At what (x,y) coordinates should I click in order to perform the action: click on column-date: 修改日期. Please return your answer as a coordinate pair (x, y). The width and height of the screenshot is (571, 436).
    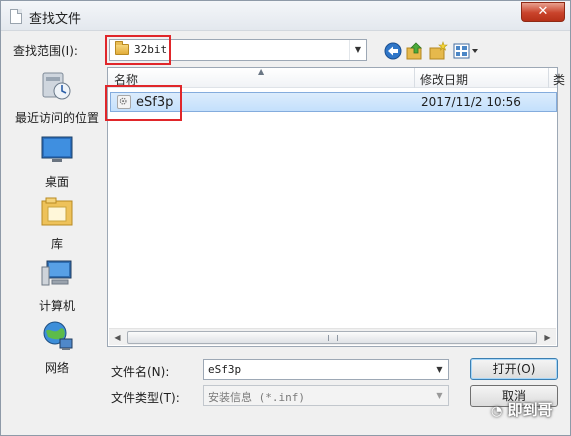
    Looking at the image, I should click on (444, 79).